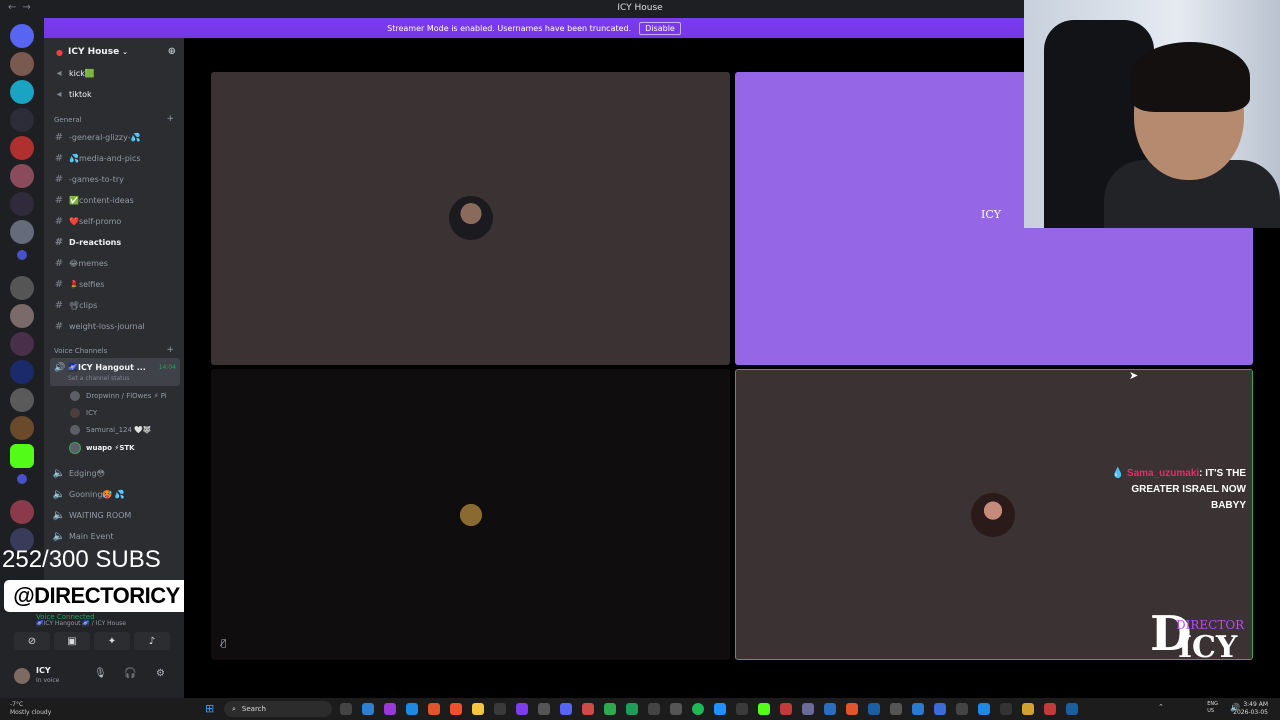  I want to click on file-explorer-icon, so click(478, 709).